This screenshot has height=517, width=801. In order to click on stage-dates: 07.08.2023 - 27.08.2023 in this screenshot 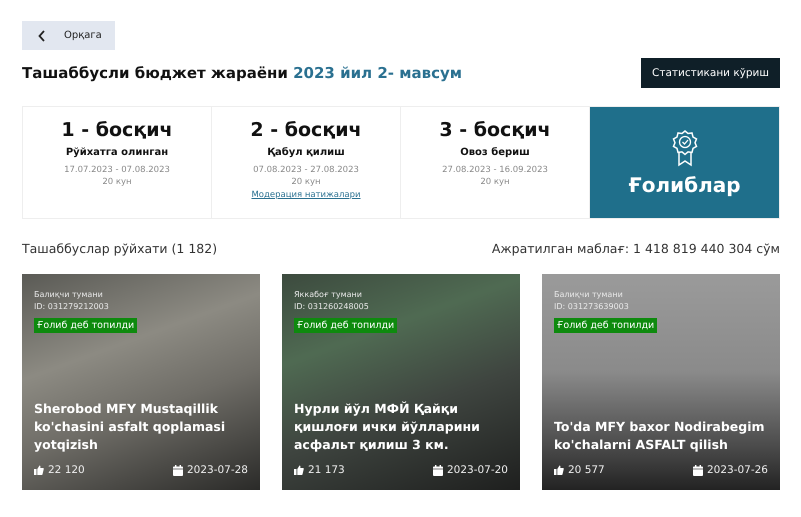, I will do `click(306, 170)`.